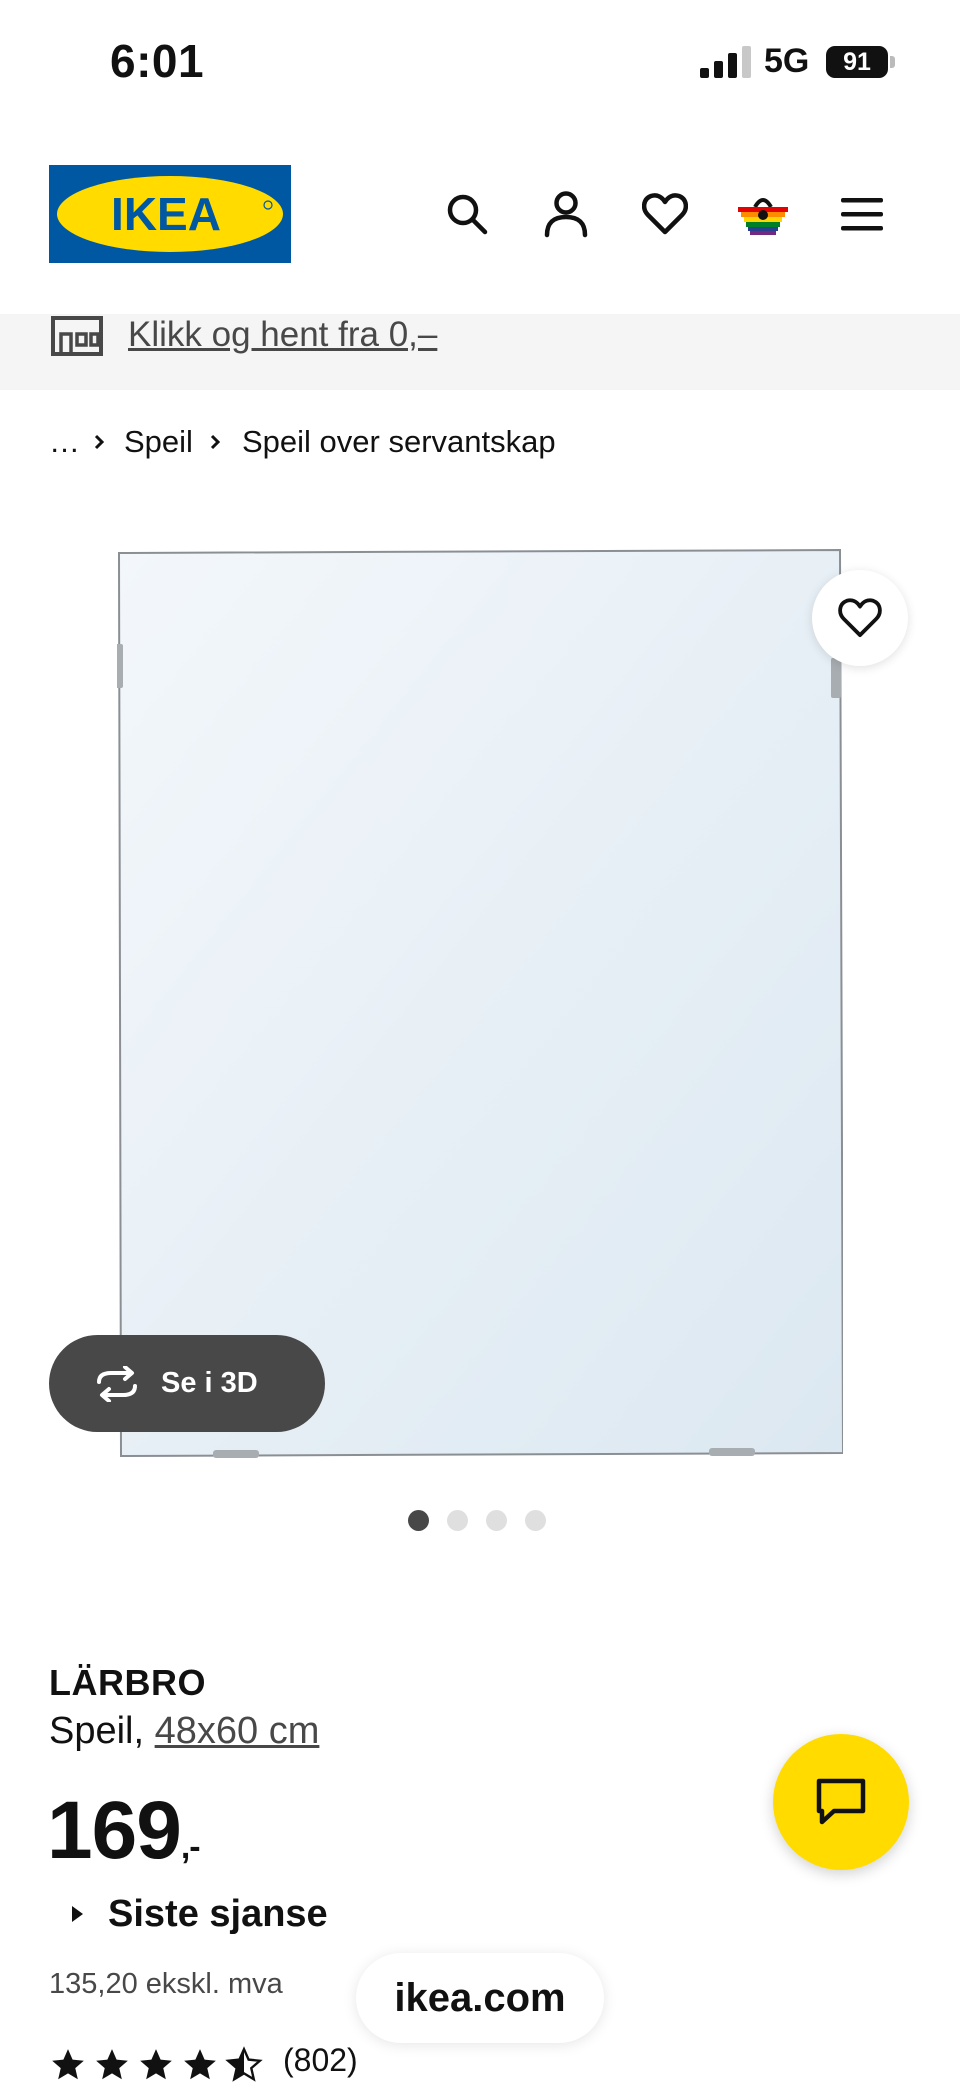 This screenshot has height=2086, width=960. Describe the element at coordinates (857, 62) in the screenshot. I see `battery-level: 91` at that location.